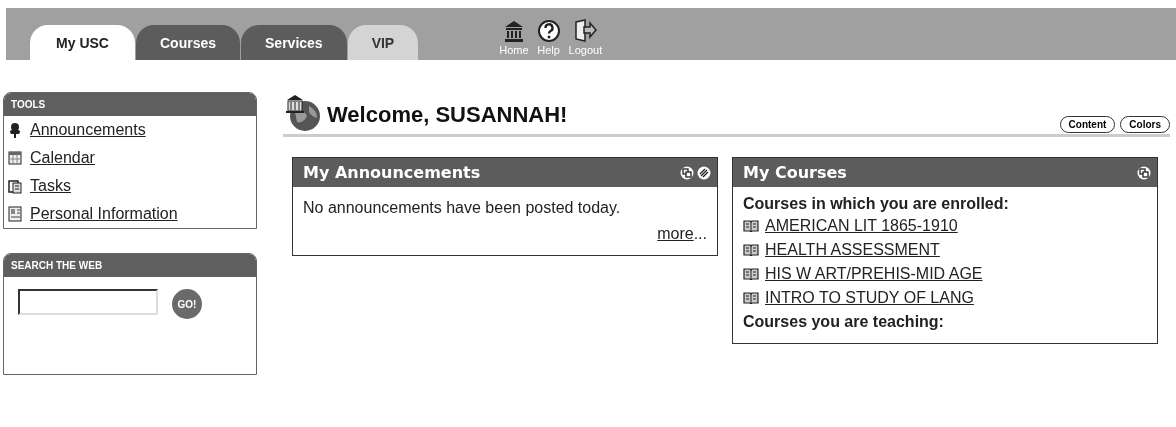 This screenshot has width=1176, height=427. What do you see at coordinates (874, 274) in the screenshot?
I see `course-link: HIS W ART/PREHIS-MID AGE` at bounding box center [874, 274].